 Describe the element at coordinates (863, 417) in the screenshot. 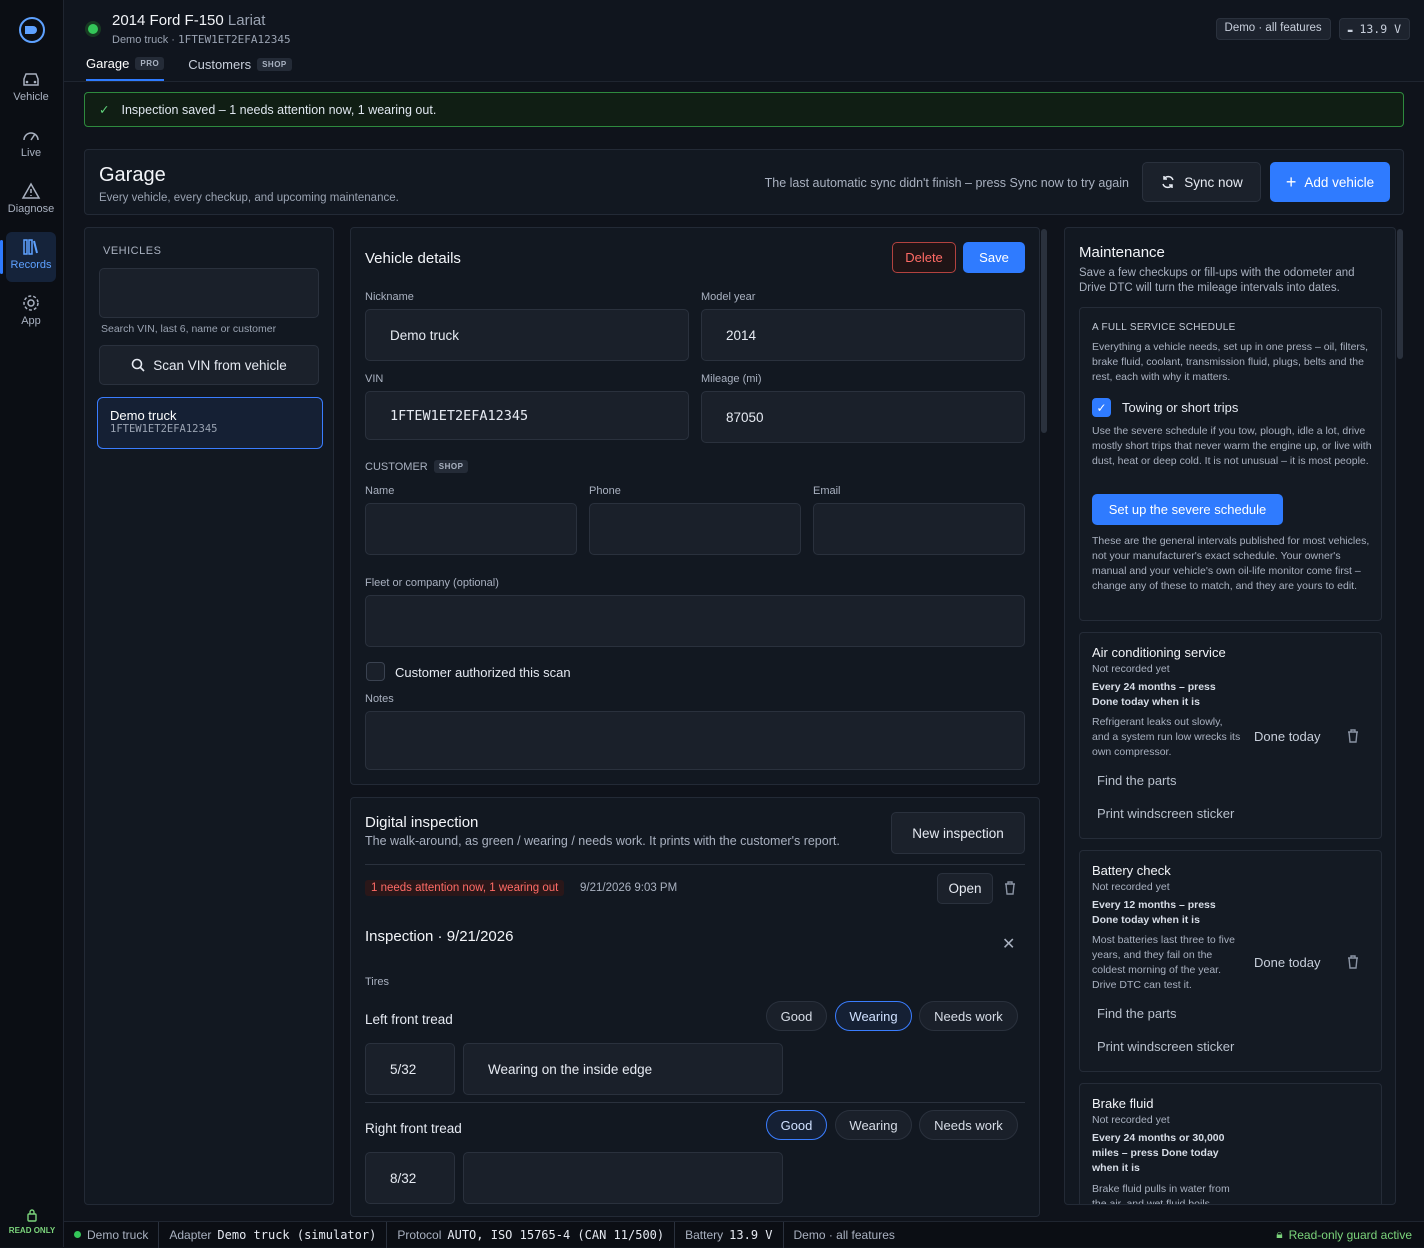

I see `mileage-field: 87050` at that location.